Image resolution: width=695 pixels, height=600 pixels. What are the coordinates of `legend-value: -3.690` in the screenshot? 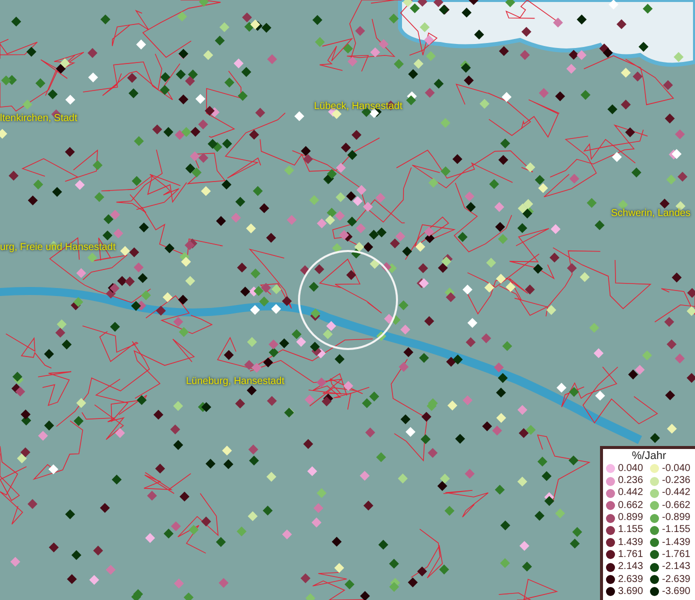 It's located at (676, 591).